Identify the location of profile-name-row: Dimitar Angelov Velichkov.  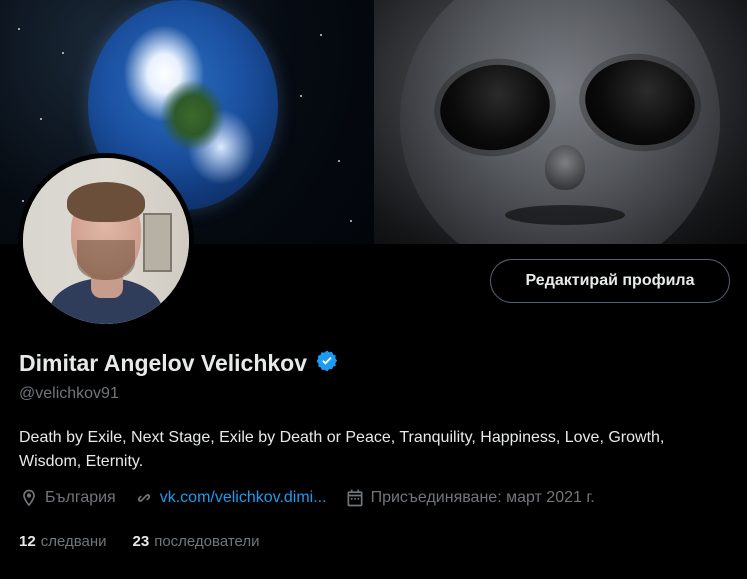
(179, 363).